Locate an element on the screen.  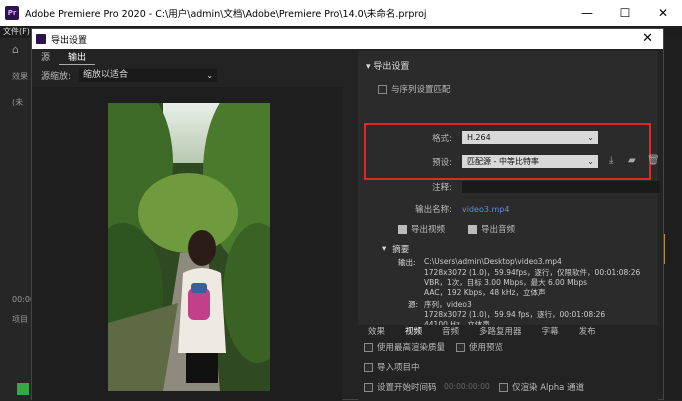
menu-file: 文件(F) is located at coordinates (16, 31).